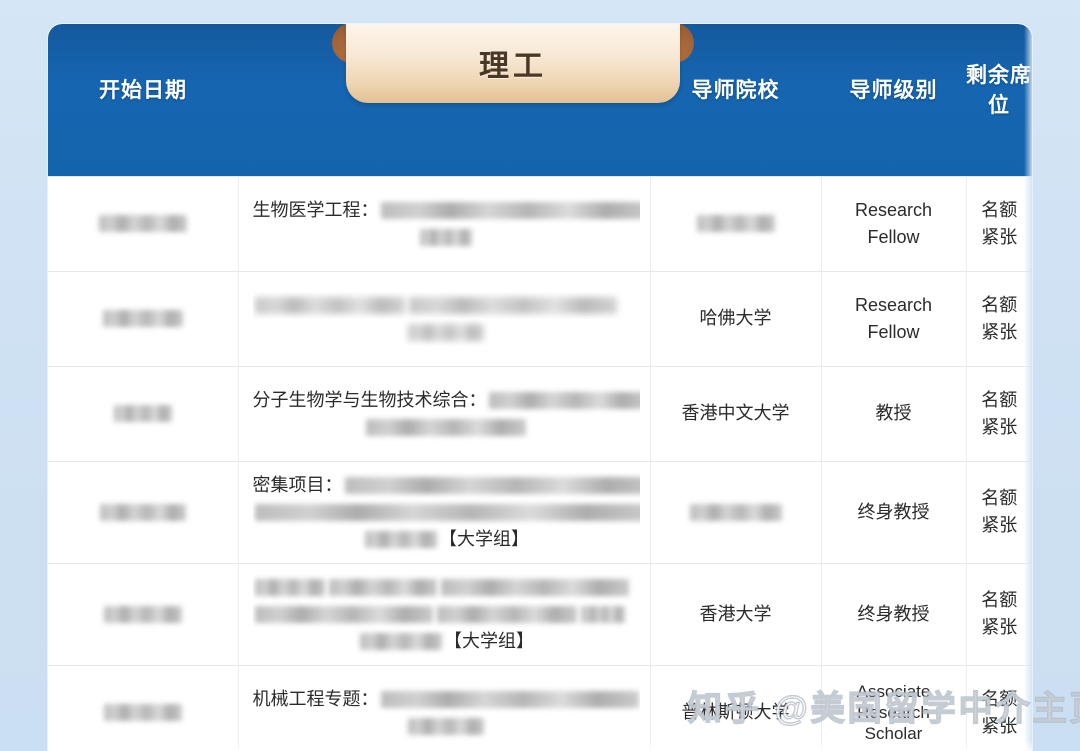  I want to click on cell-mentor-school: 香港大学, so click(736, 613).